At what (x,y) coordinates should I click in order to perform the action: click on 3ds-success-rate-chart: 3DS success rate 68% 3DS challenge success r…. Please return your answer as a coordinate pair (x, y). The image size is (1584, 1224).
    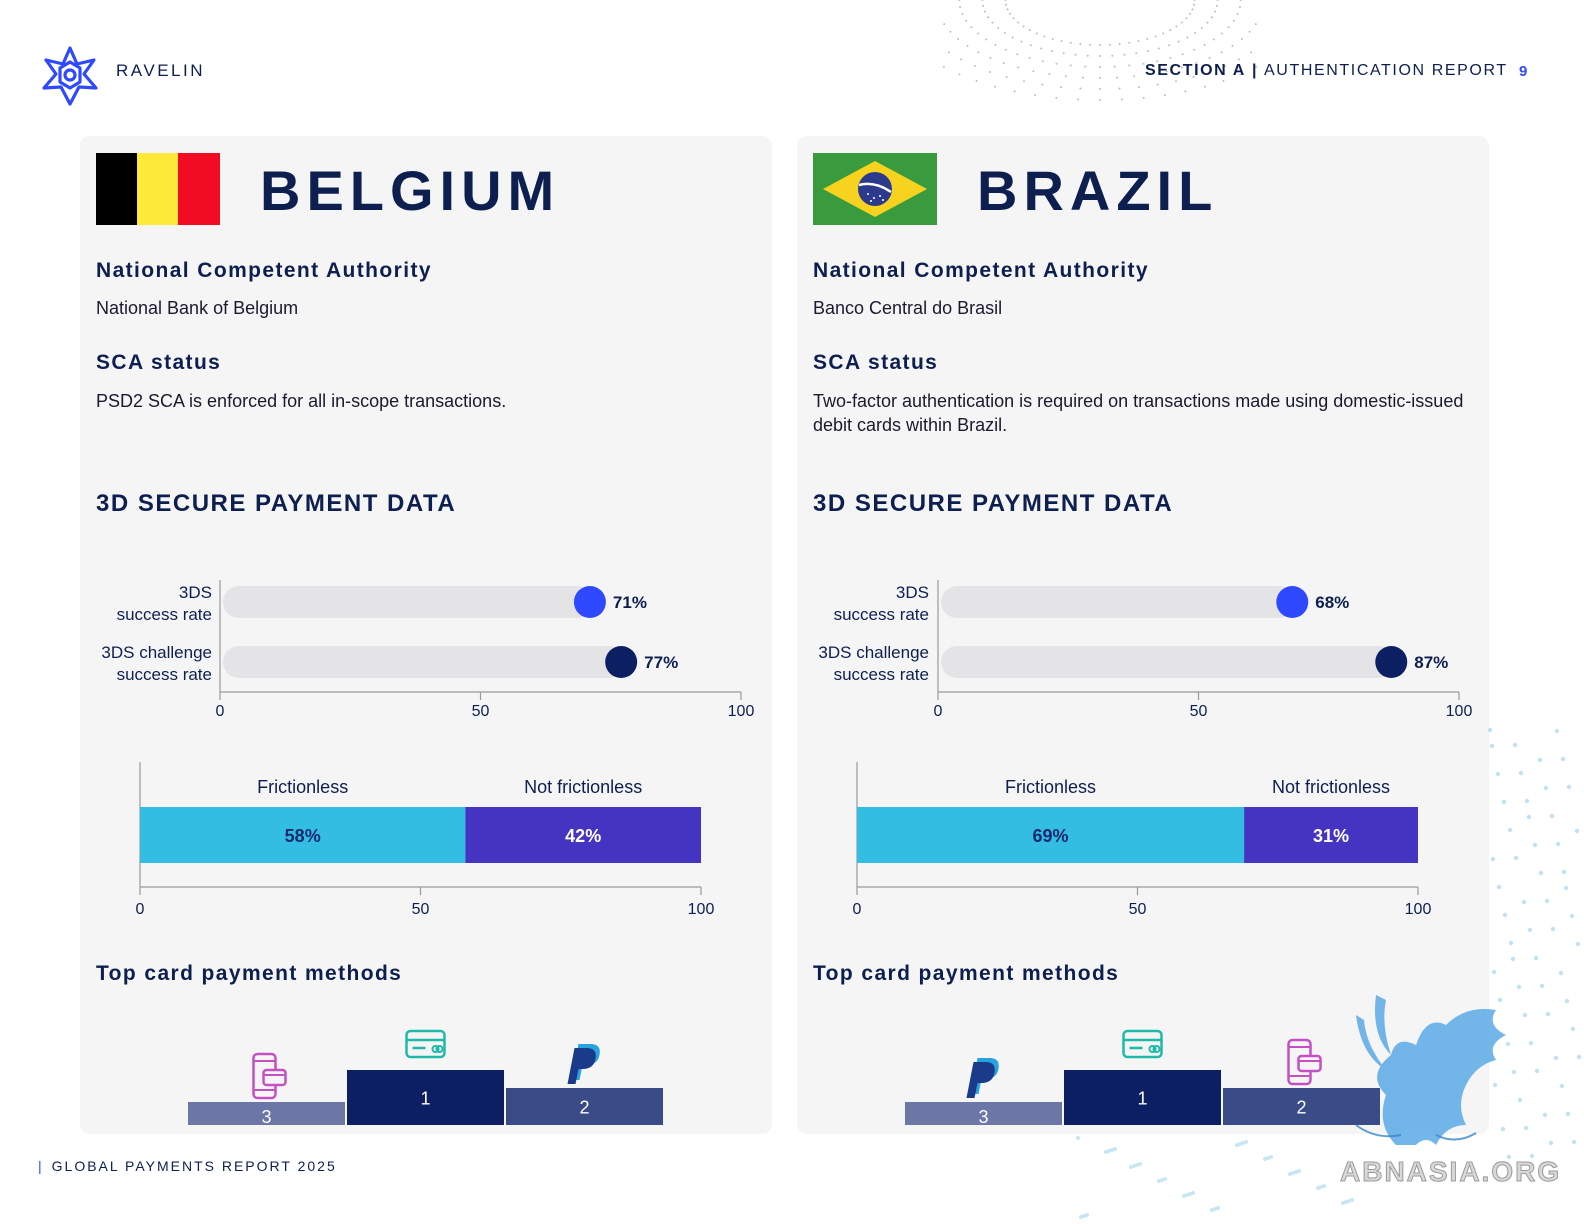
    Looking at the image, I should click on (1145, 650).